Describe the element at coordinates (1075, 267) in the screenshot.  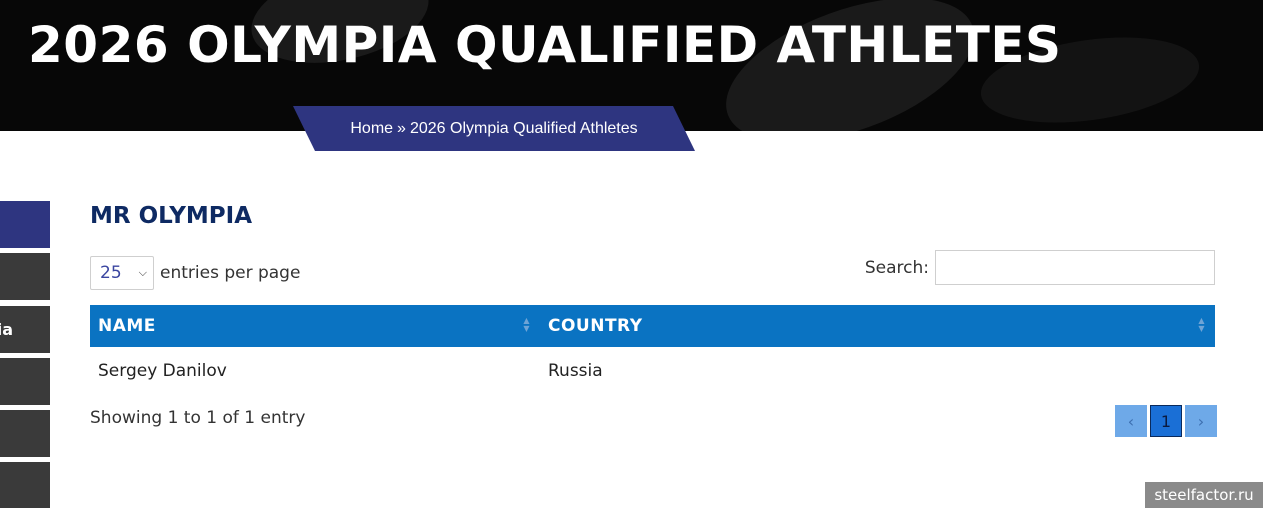
I see `search-input` at that location.